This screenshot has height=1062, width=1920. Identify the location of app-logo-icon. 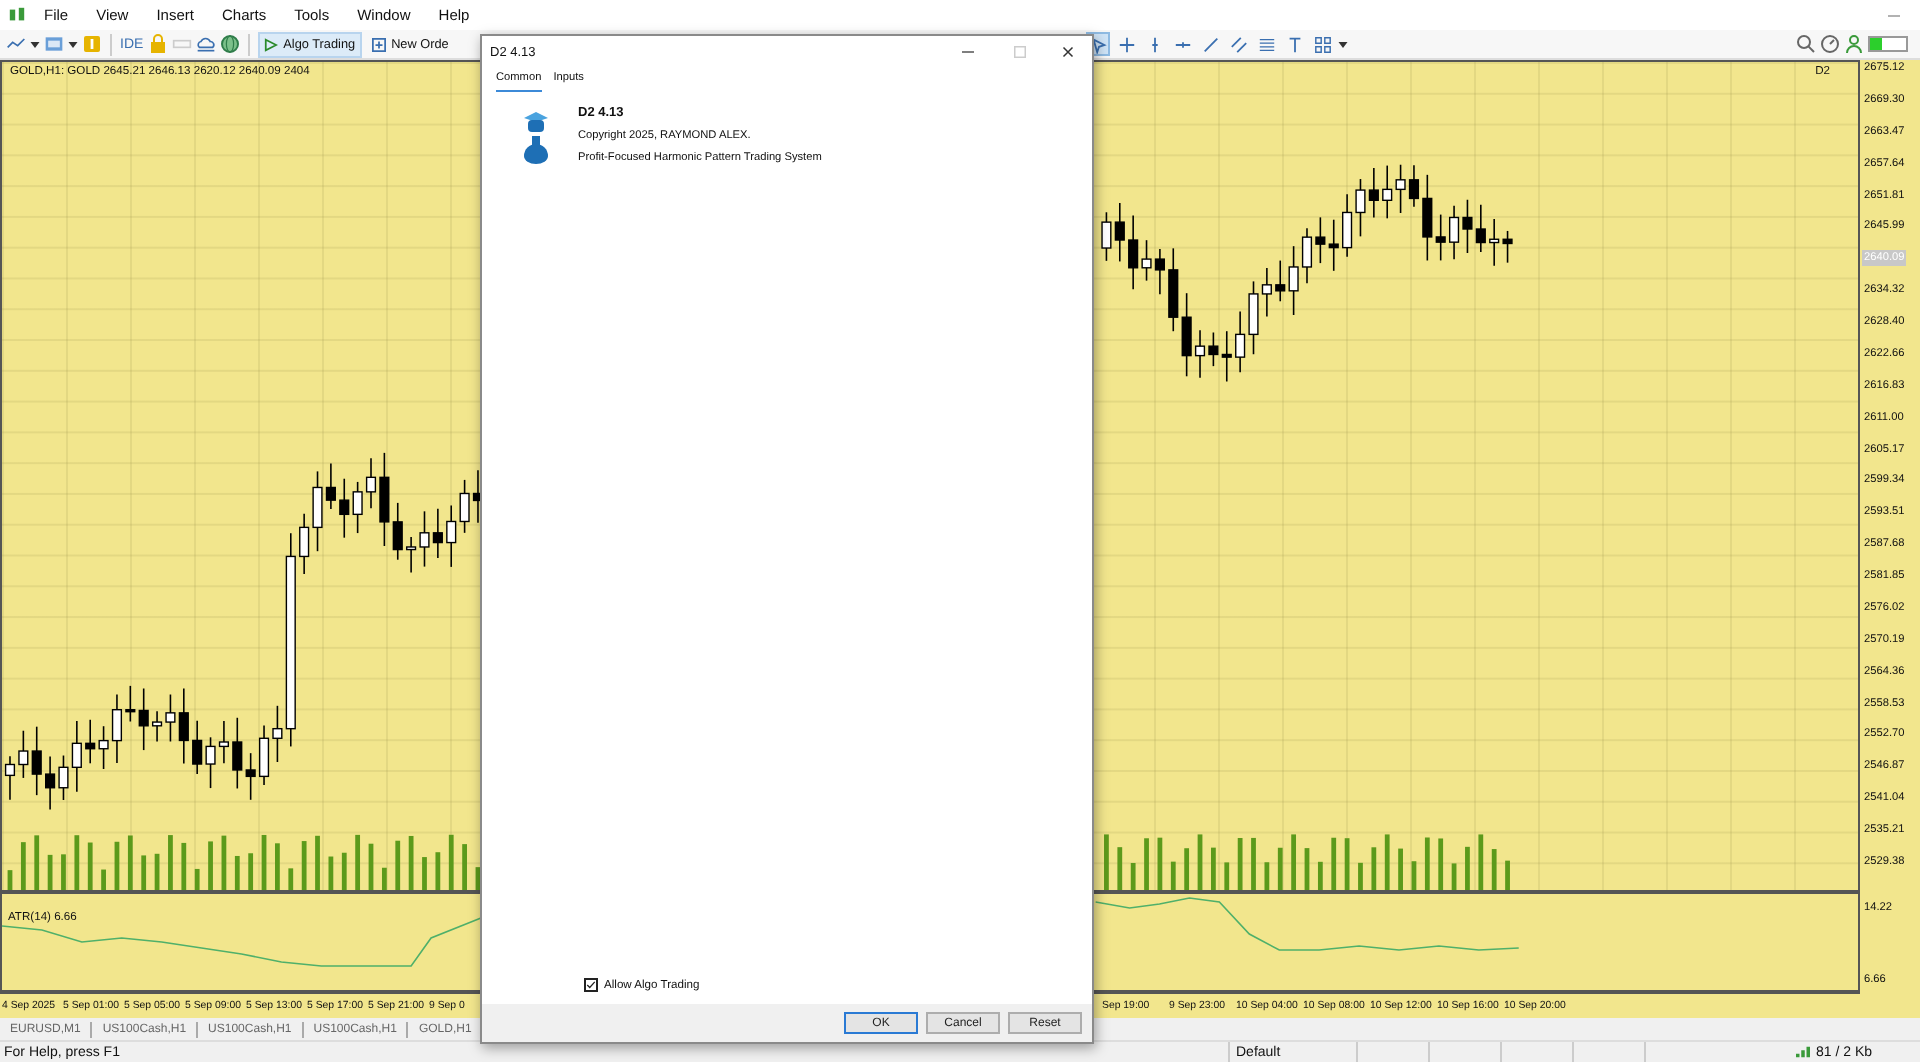
(17, 15).